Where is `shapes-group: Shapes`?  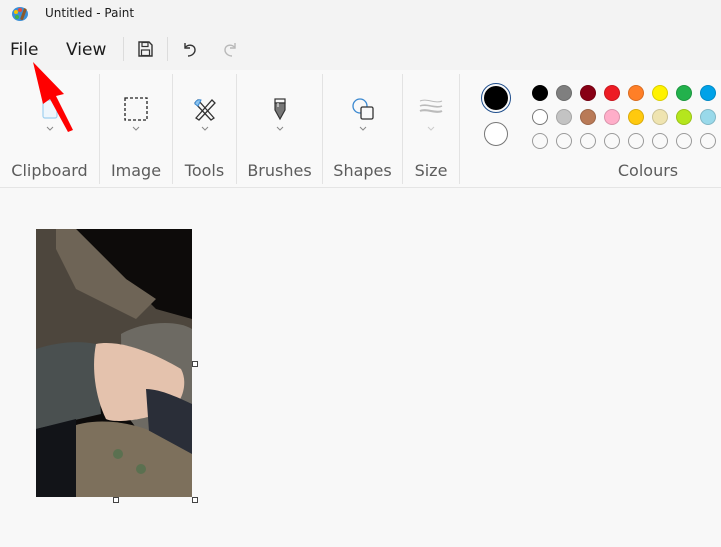
shapes-group: Shapes is located at coordinates (362, 129).